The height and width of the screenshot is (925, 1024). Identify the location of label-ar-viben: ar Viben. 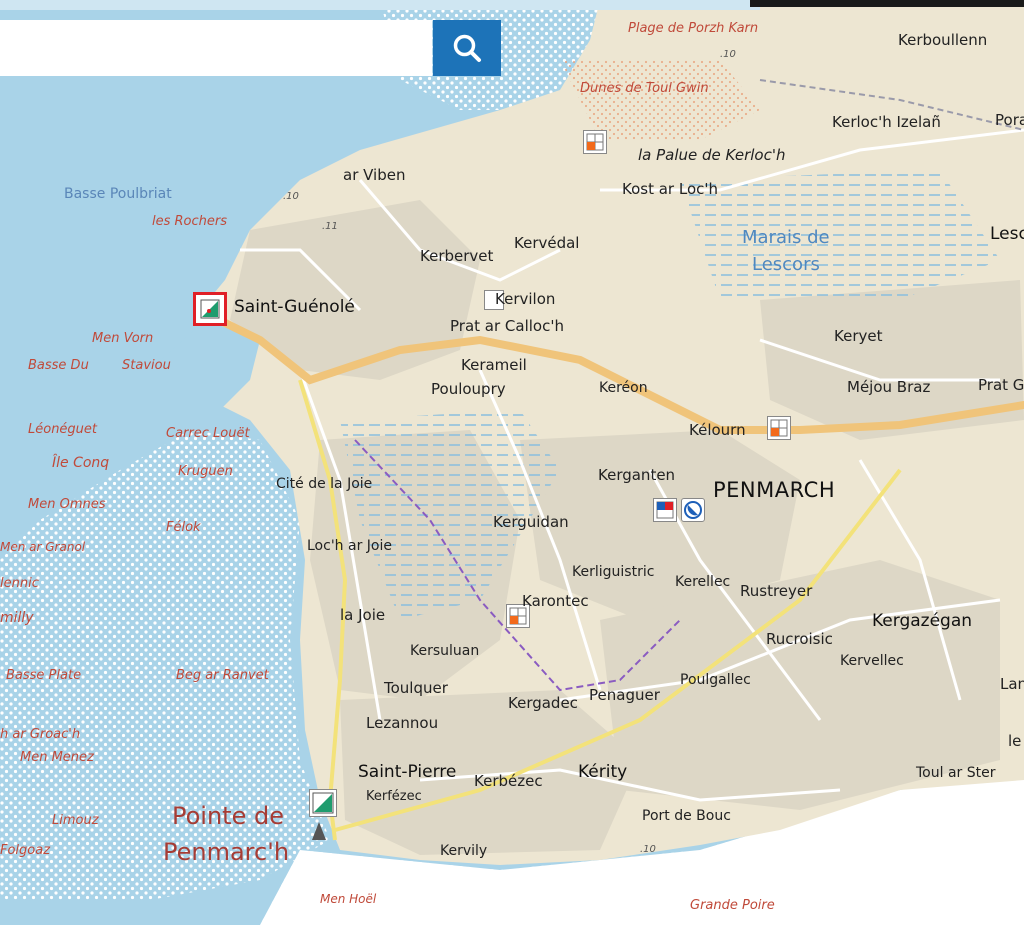
(374, 175).